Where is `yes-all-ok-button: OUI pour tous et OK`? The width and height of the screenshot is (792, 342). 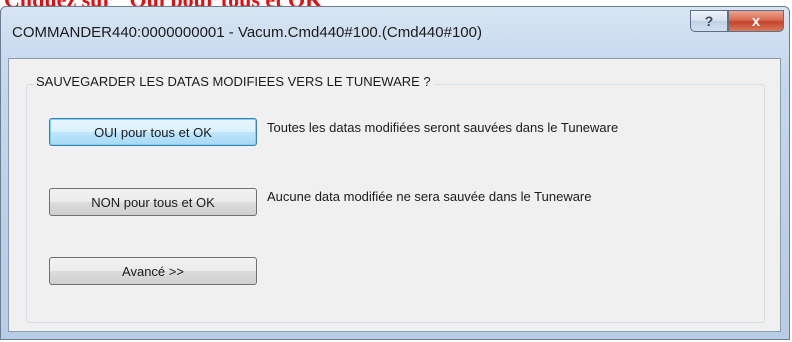
yes-all-ok-button: OUI pour tous et OK is located at coordinates (153, 132).